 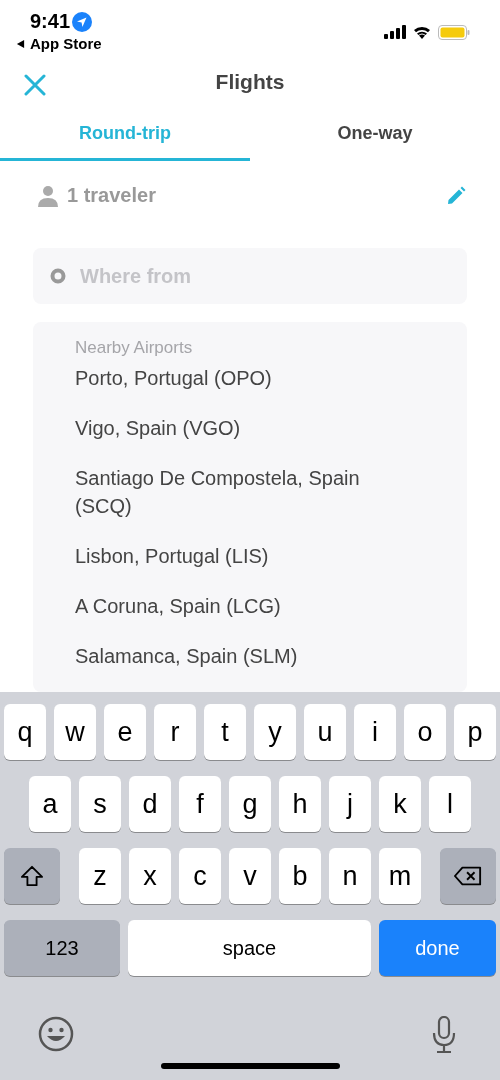 What do you see at coordinates (240, 656) in the screenshot?
I see `airport-option: Salamanca, Spain (SLM)` at bounding box center [240, 656].